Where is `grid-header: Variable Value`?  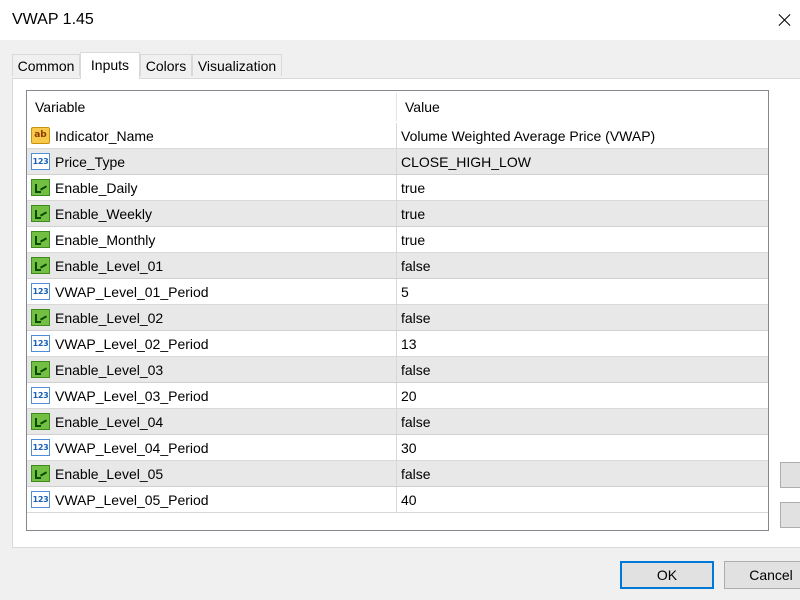 grid-header: Variable Value is located at coordinates (397, 107).